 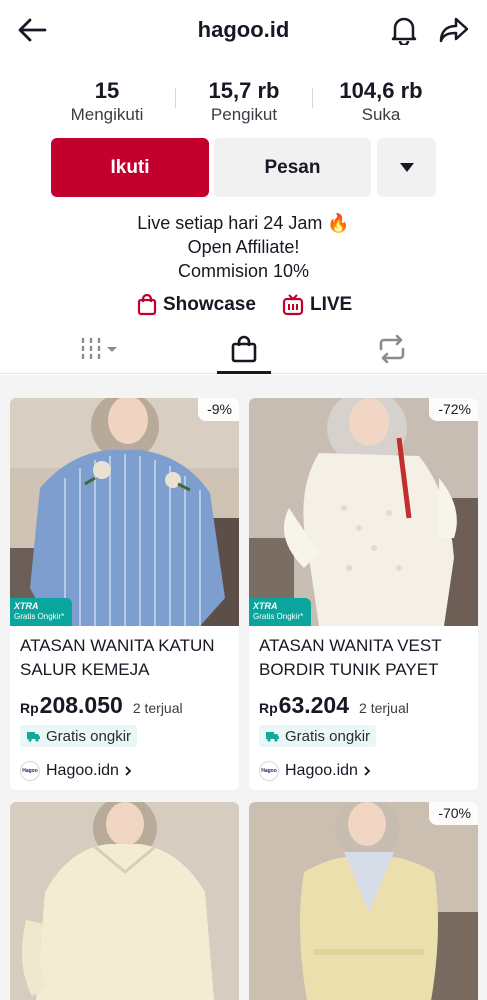 I want to click on product-card: -70%, so click(x=363, y=901).